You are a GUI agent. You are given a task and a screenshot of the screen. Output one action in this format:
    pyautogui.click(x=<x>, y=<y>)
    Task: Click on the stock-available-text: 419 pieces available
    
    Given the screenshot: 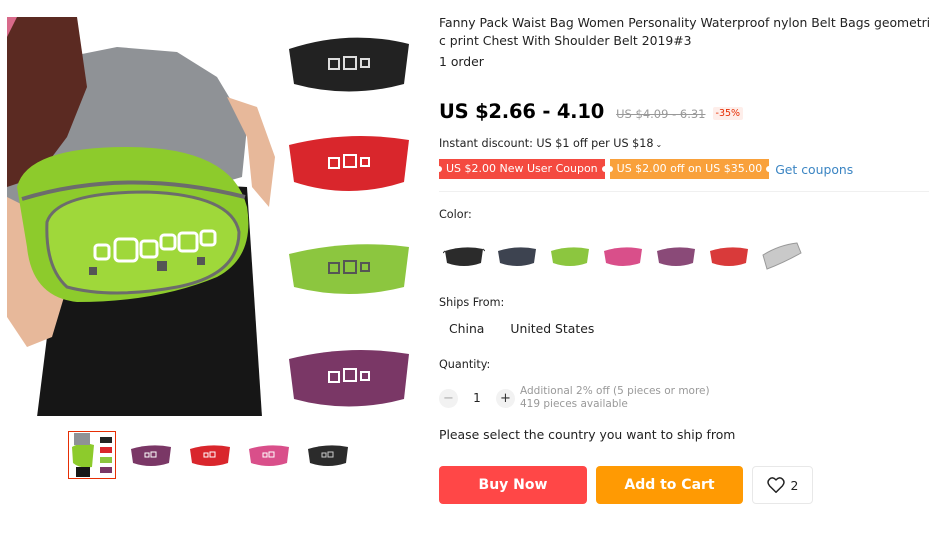 What is the action you would take?
    pyautogui.click(x=574, y=404)
    